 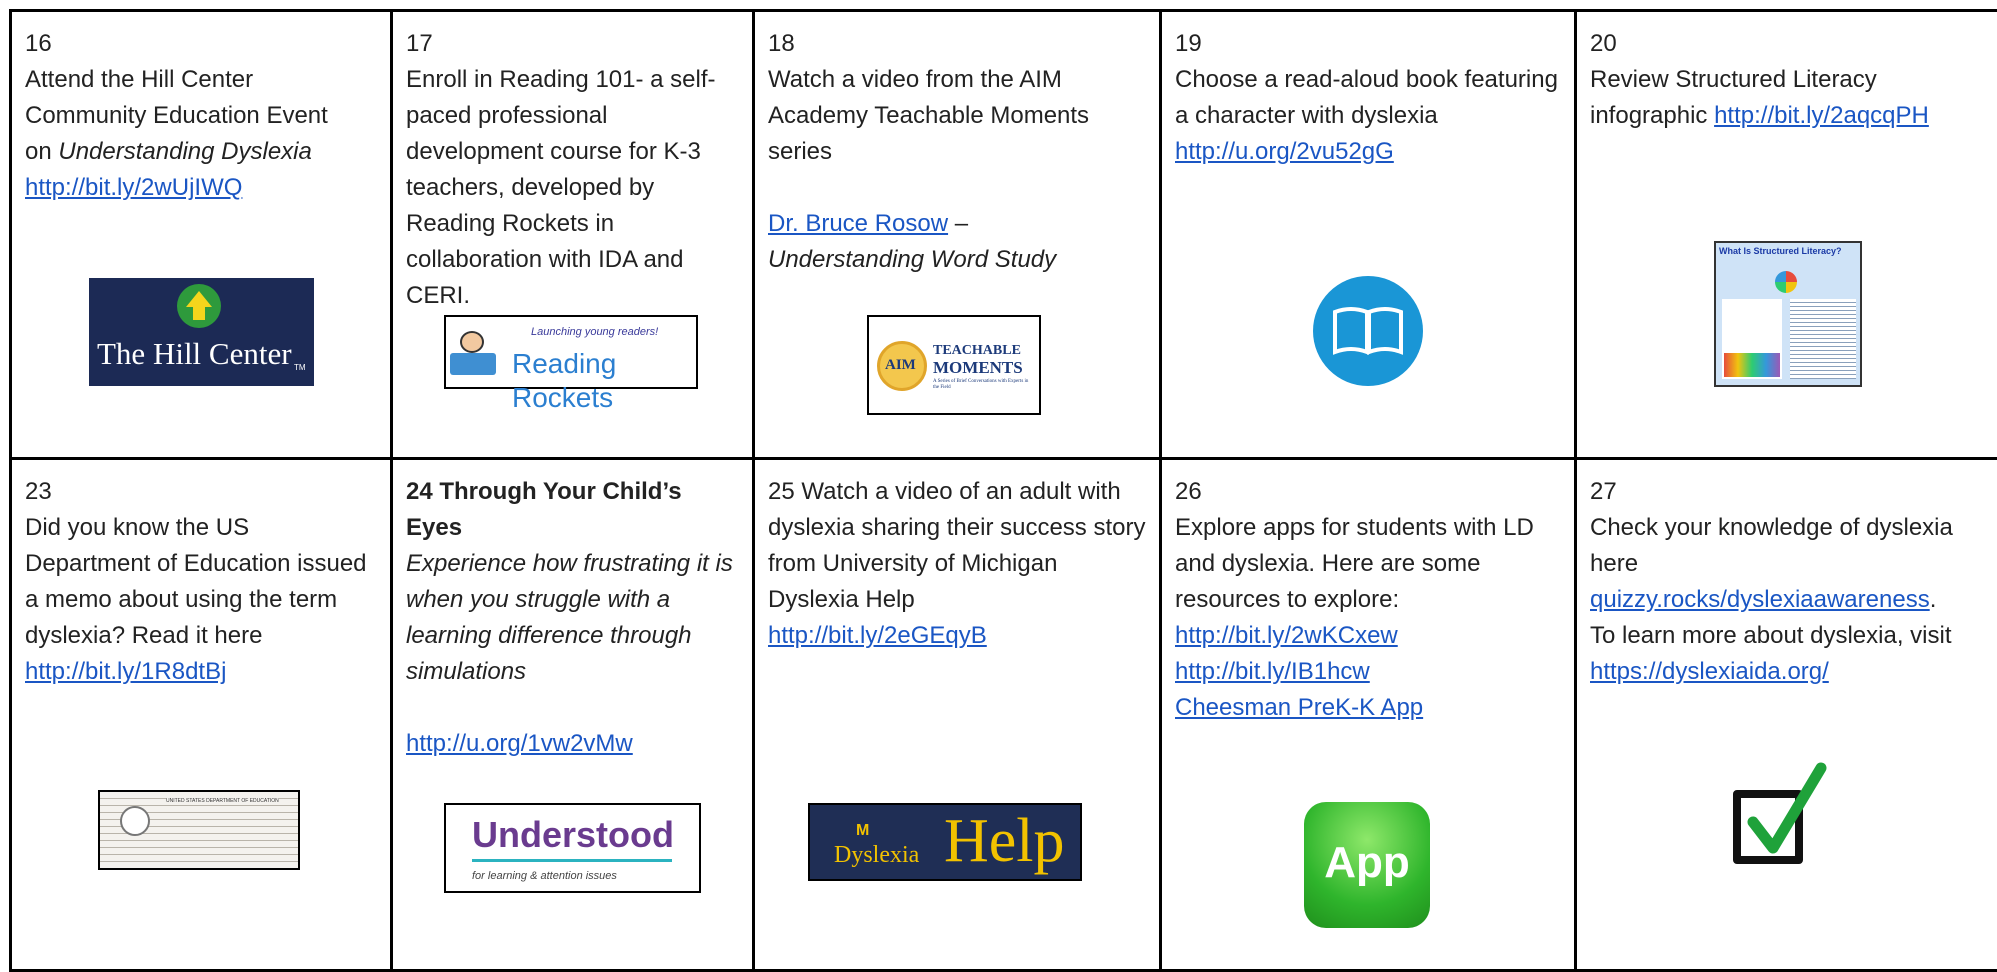 I want to click on punctuation: ., so click(x=1933, y=599).